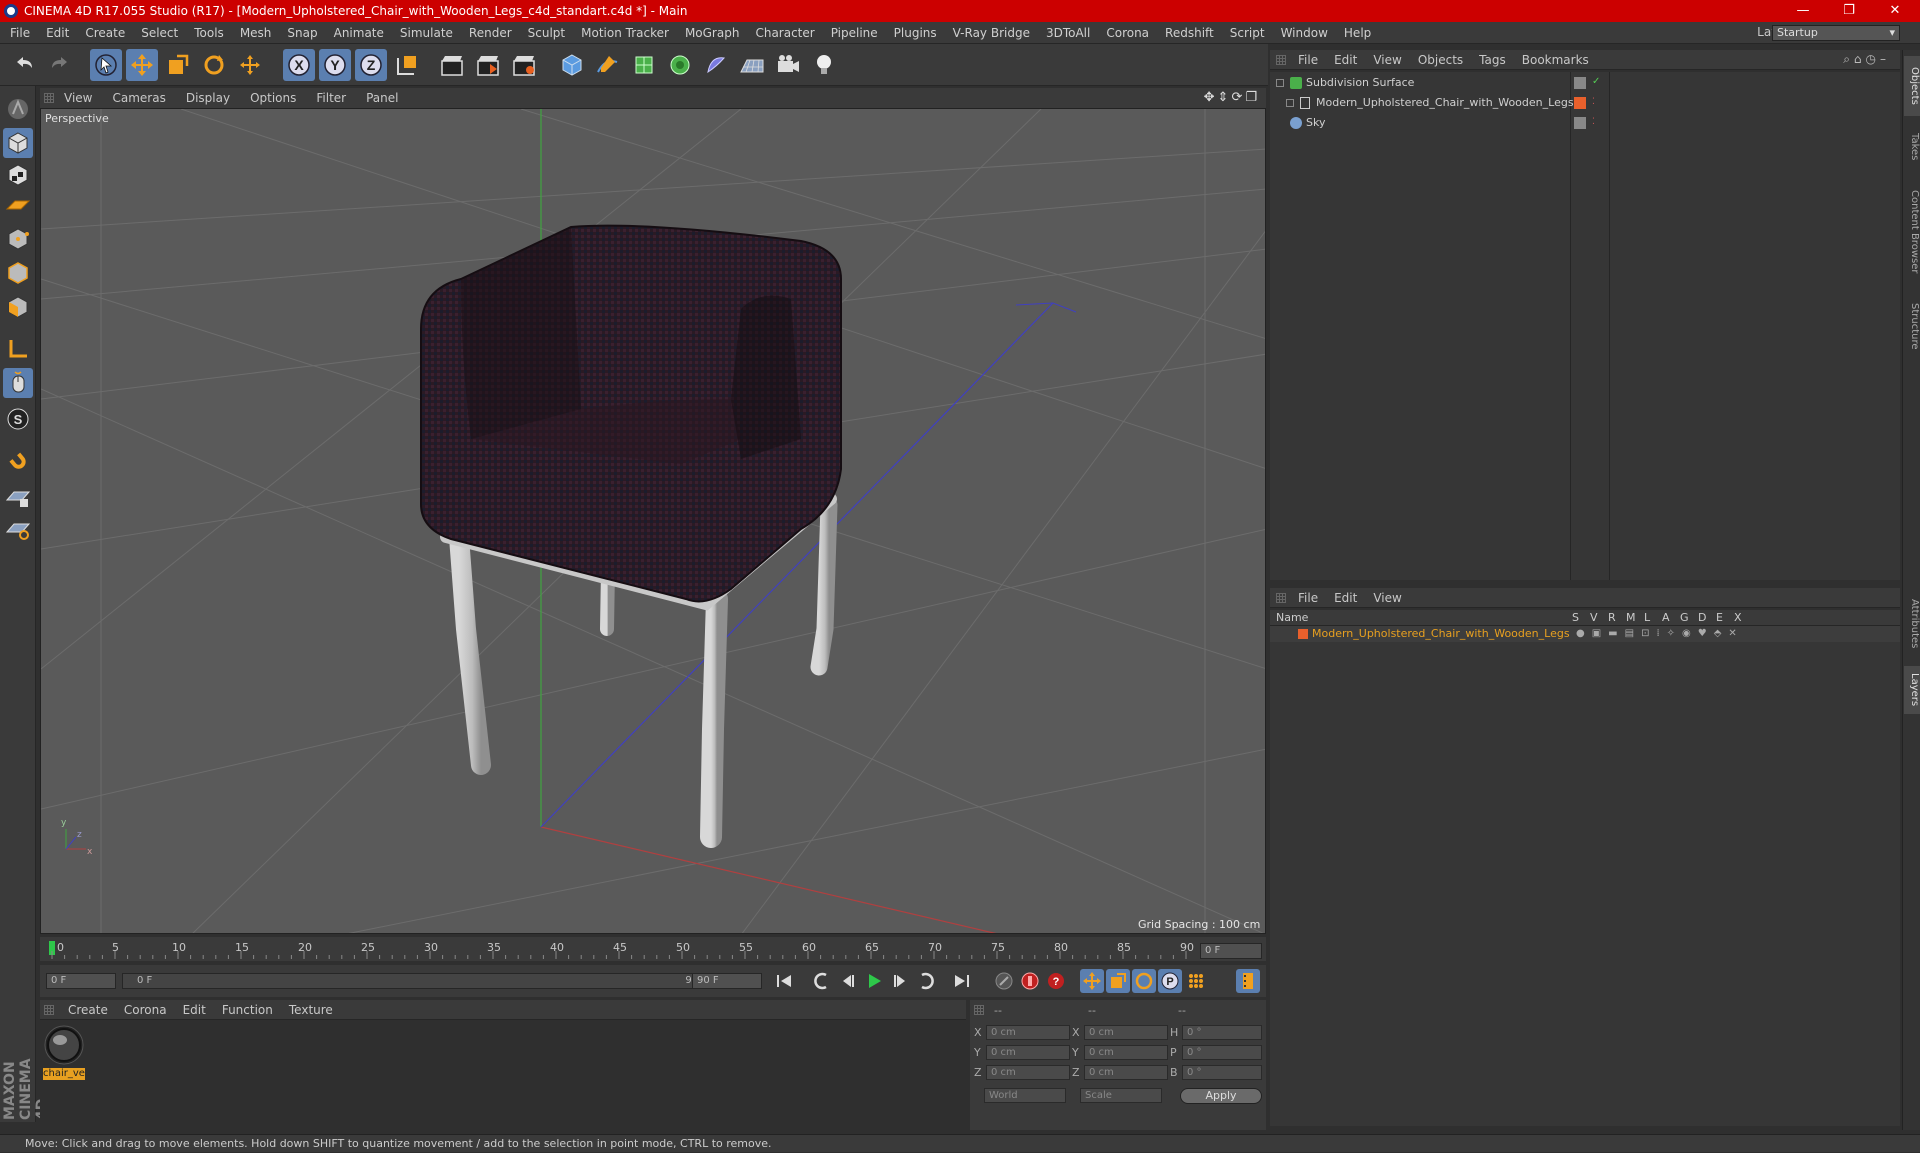  I want to click on snap-button: S, so click(18, 419).